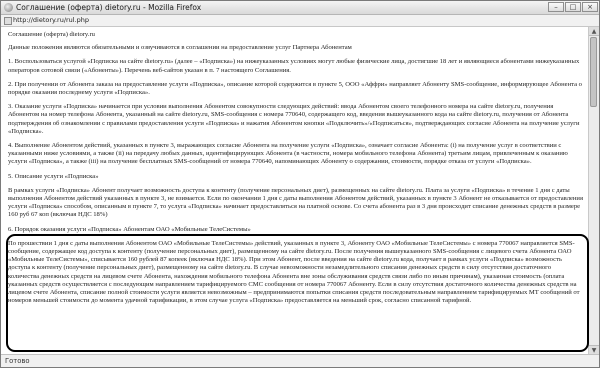 This screenshot has height=368, width=600. What do you see at coordinates (300, 360) in the screenshot?
I see `status-bar: Готово` at bounding box center [300, 360].